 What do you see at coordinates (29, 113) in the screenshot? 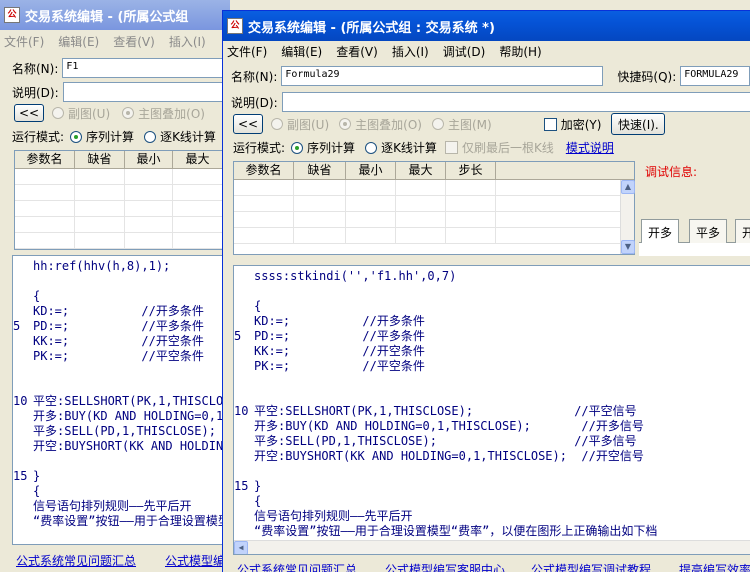
I see `back-collapse-button: <<` at bounding box center [29, 113].